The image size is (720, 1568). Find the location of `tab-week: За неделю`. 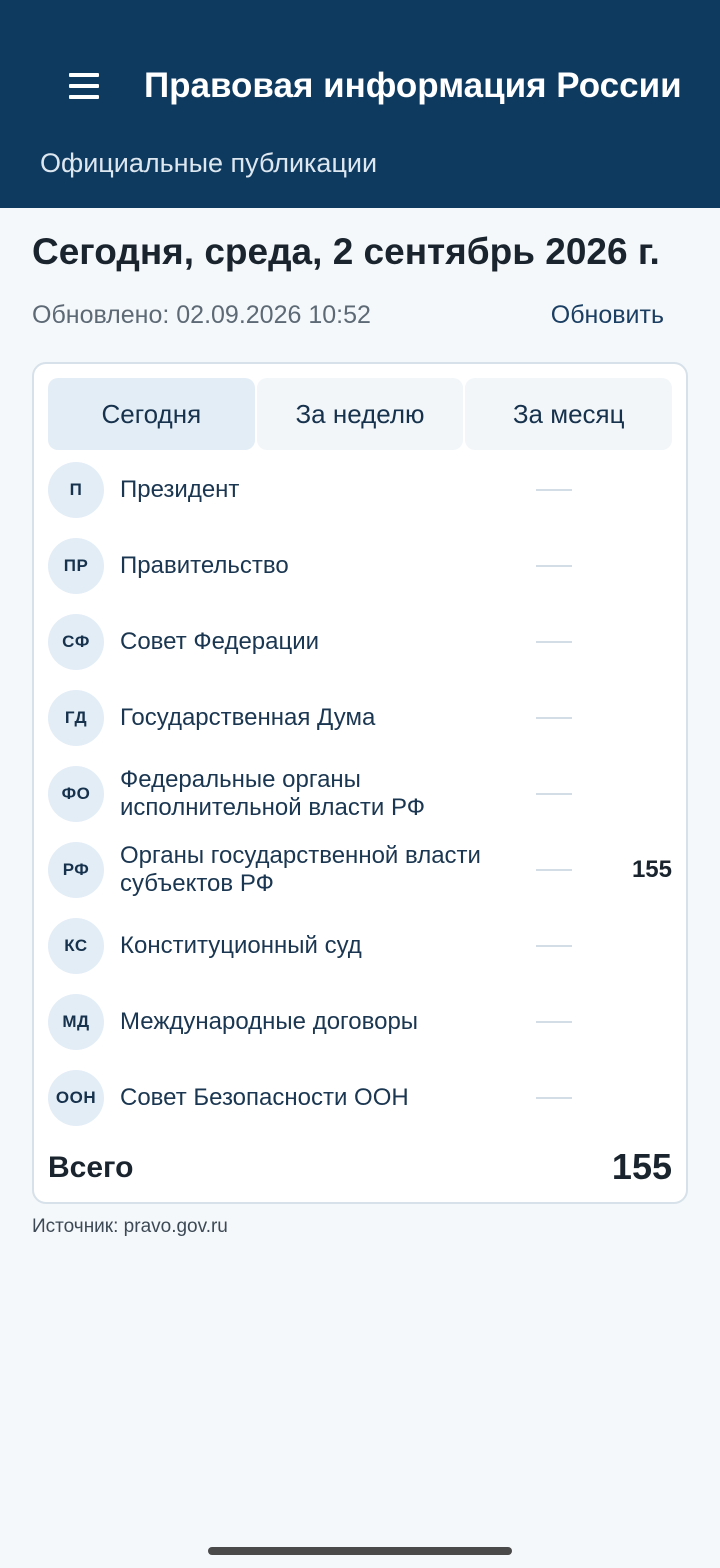

tab-week: За неделю is located at coordinates (360, 414).